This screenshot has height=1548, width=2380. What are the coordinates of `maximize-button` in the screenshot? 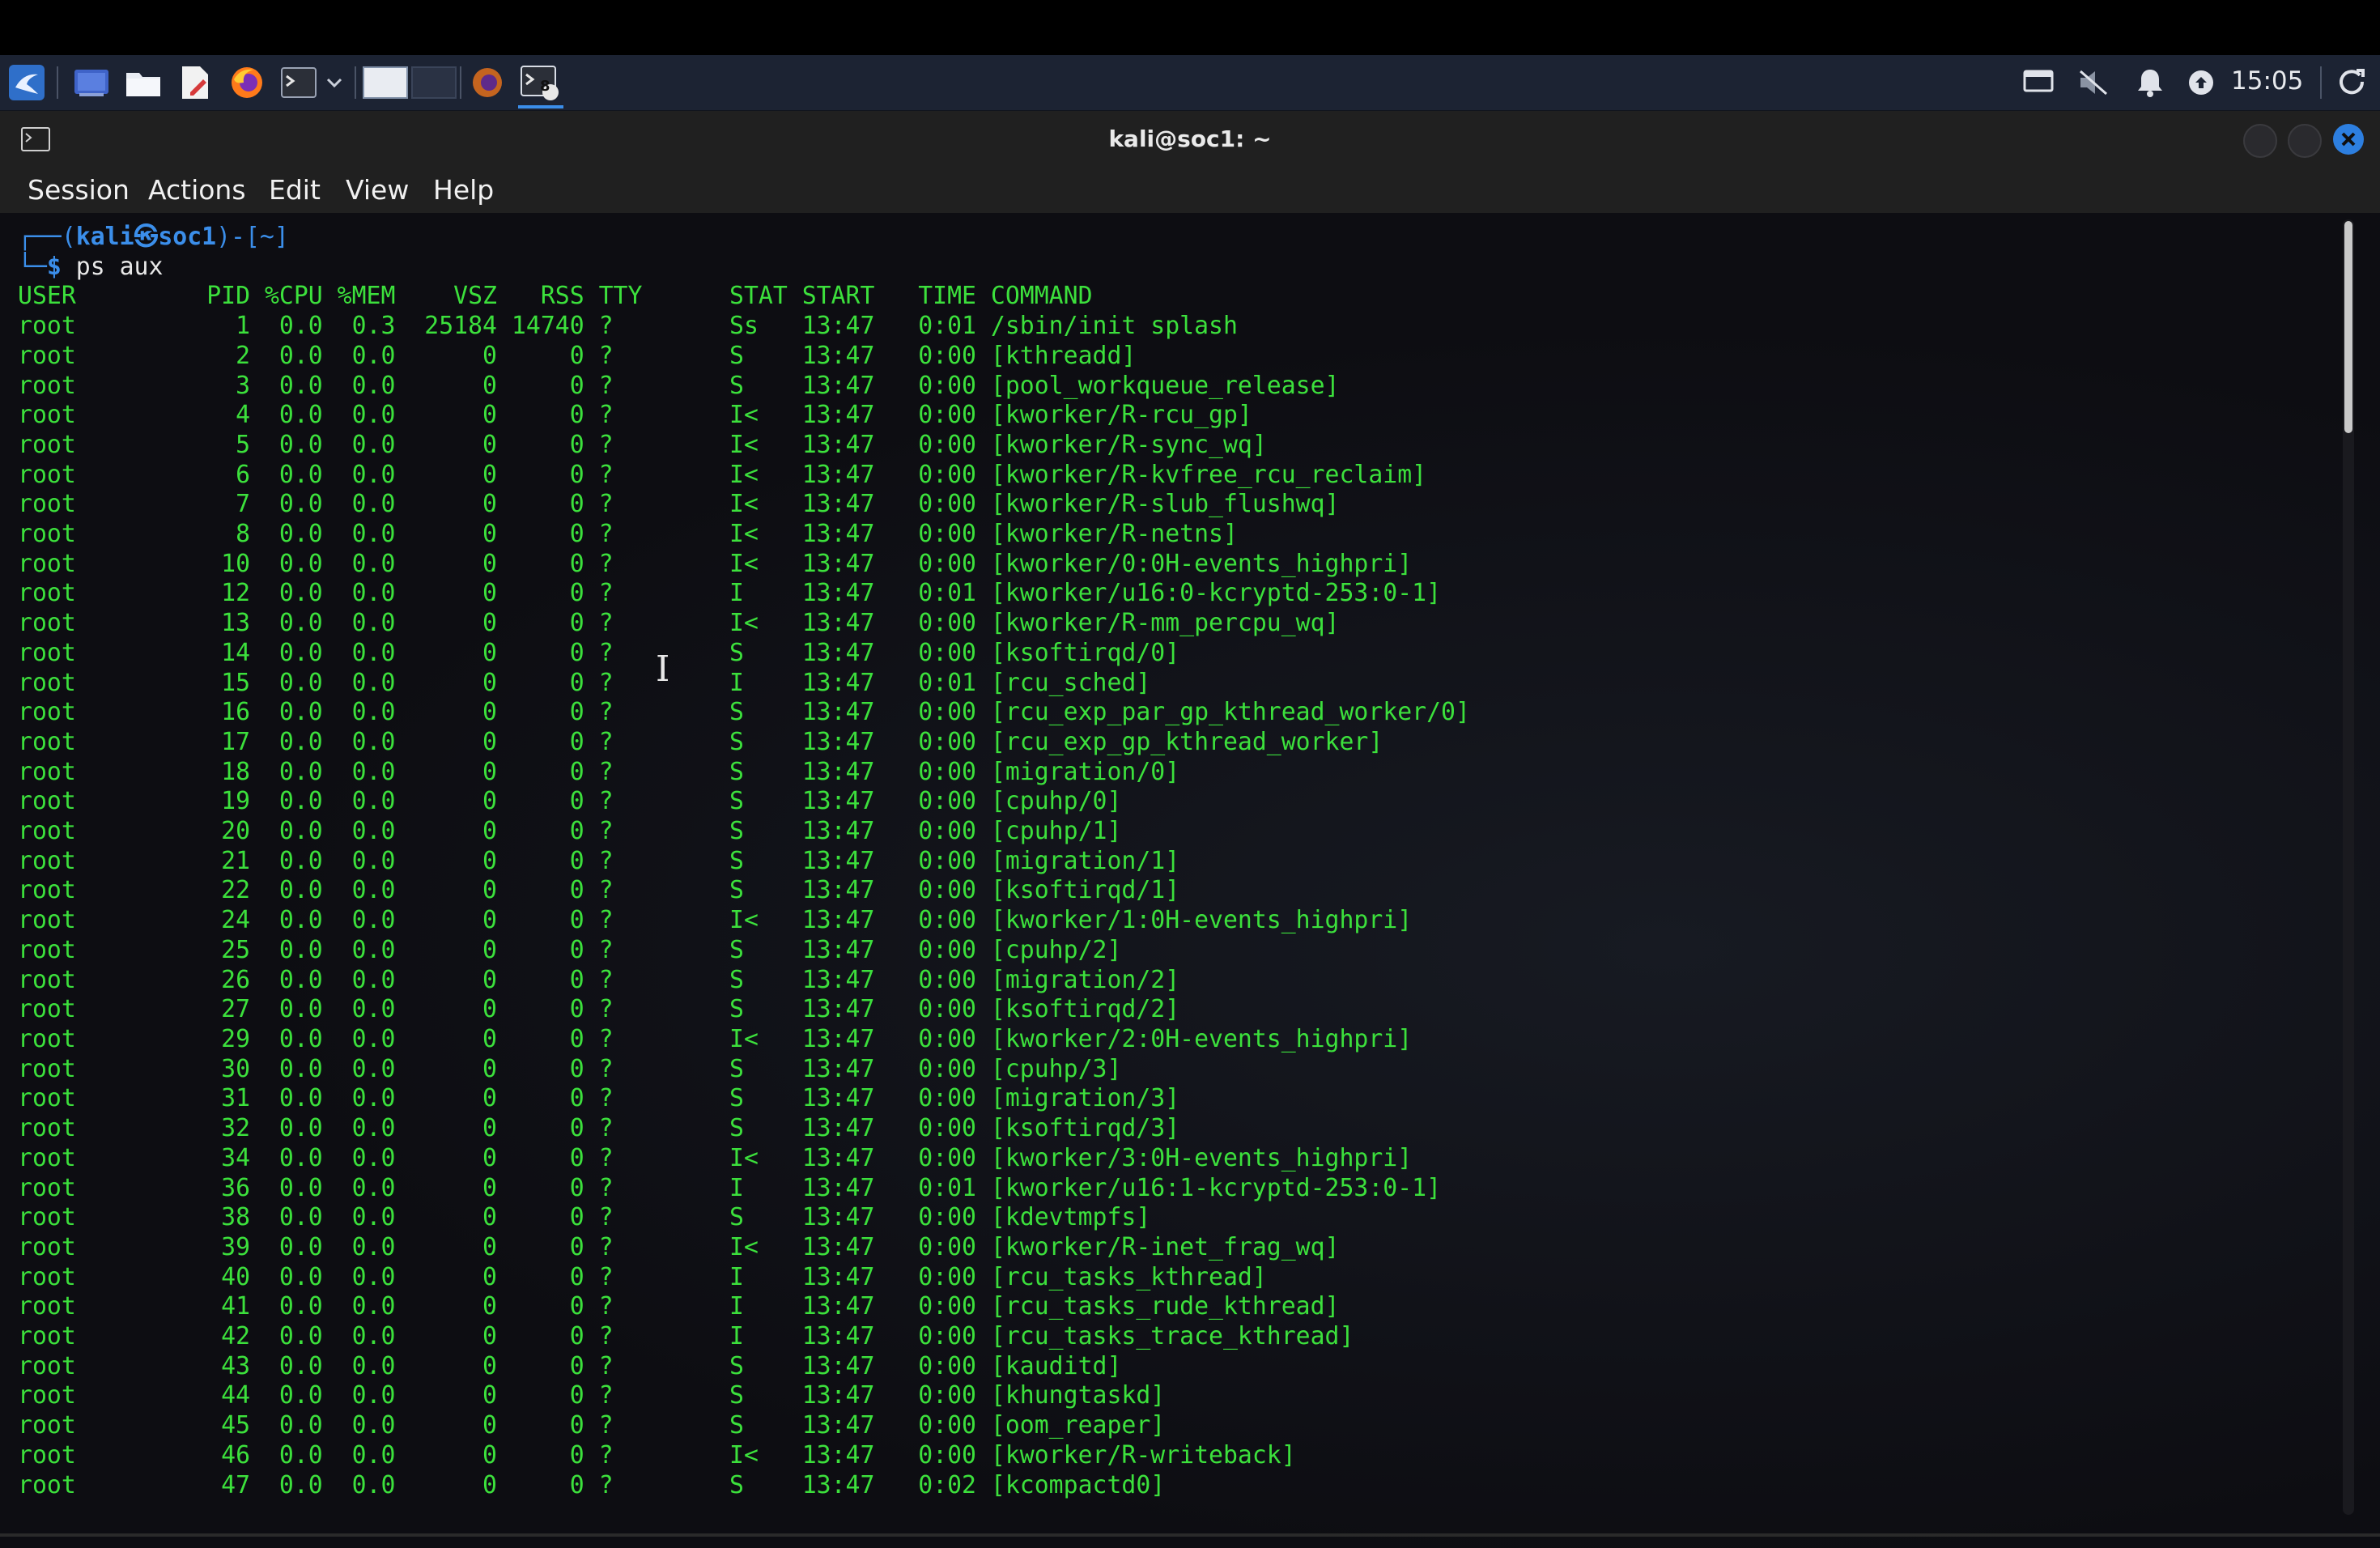 It's located at (2305, 141).